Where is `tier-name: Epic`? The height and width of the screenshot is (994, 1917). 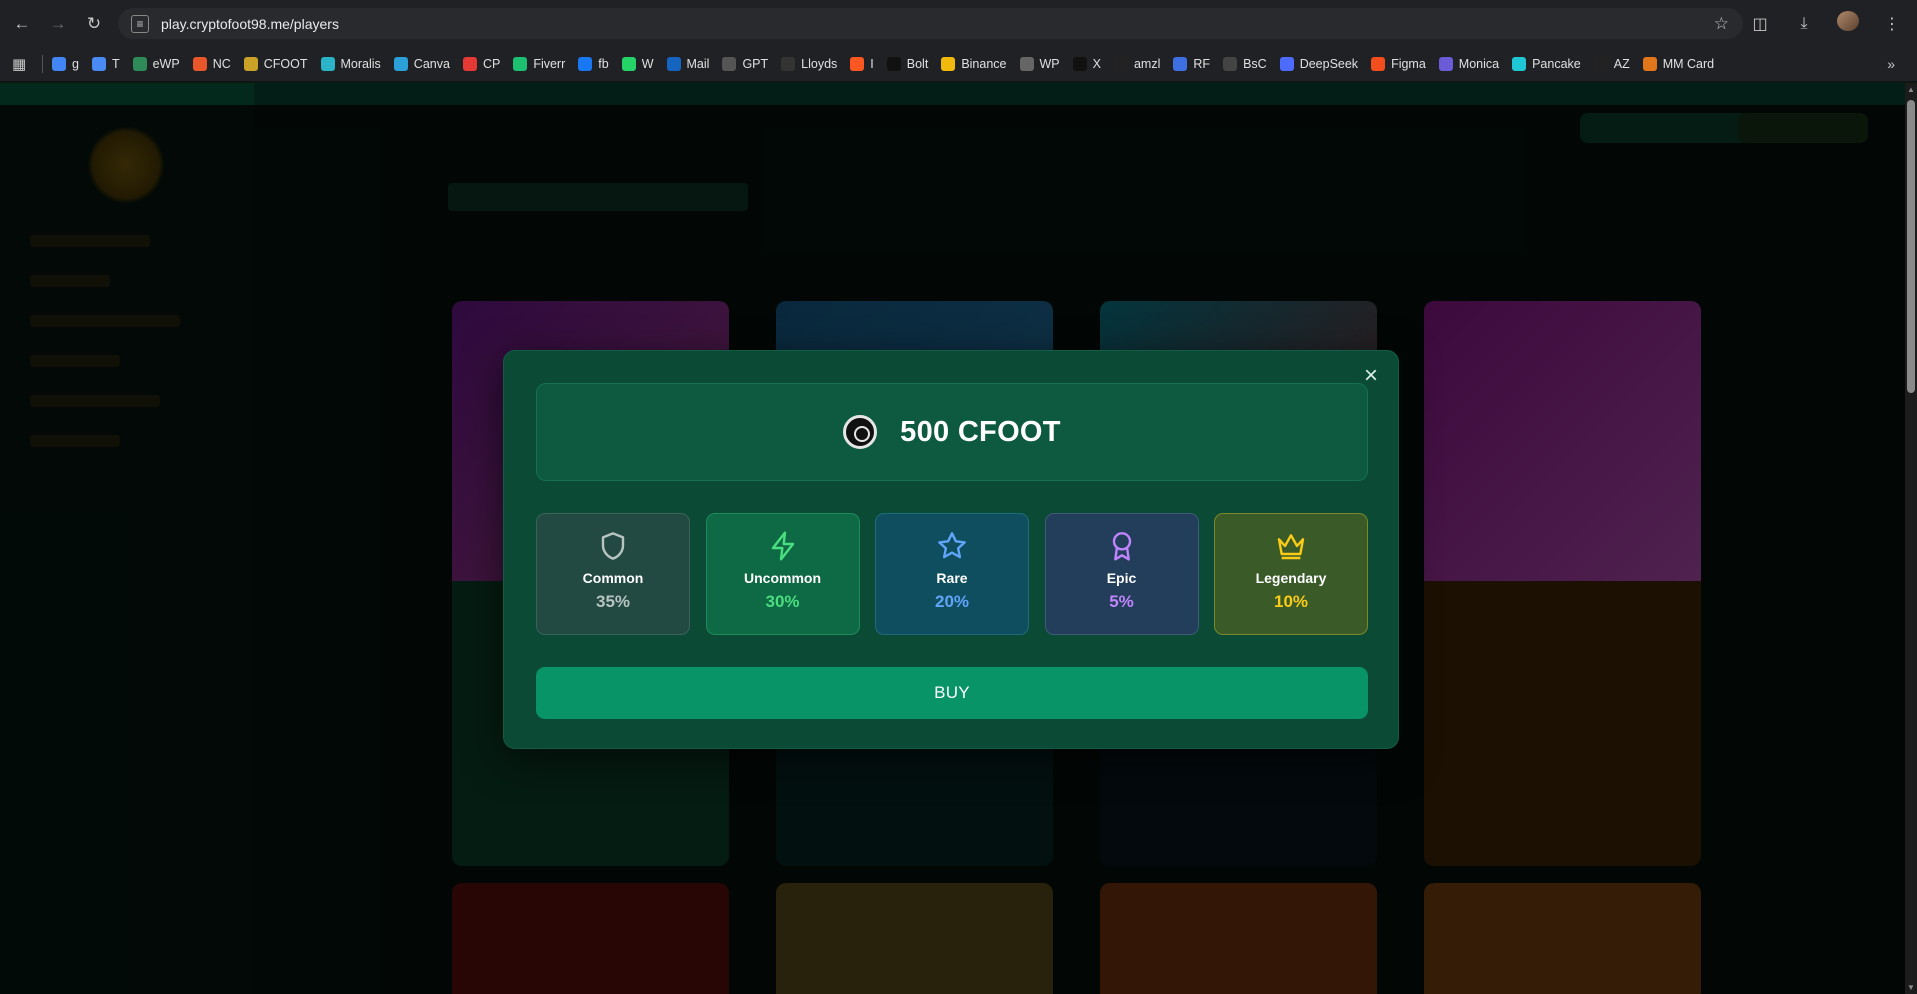 tier-name: Epic is located at coordinates (1121, 578).